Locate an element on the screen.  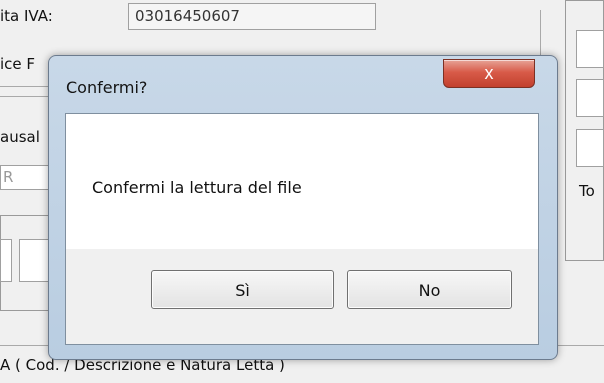
dialog-title: Confermi? is located at coordinates (107, 87).